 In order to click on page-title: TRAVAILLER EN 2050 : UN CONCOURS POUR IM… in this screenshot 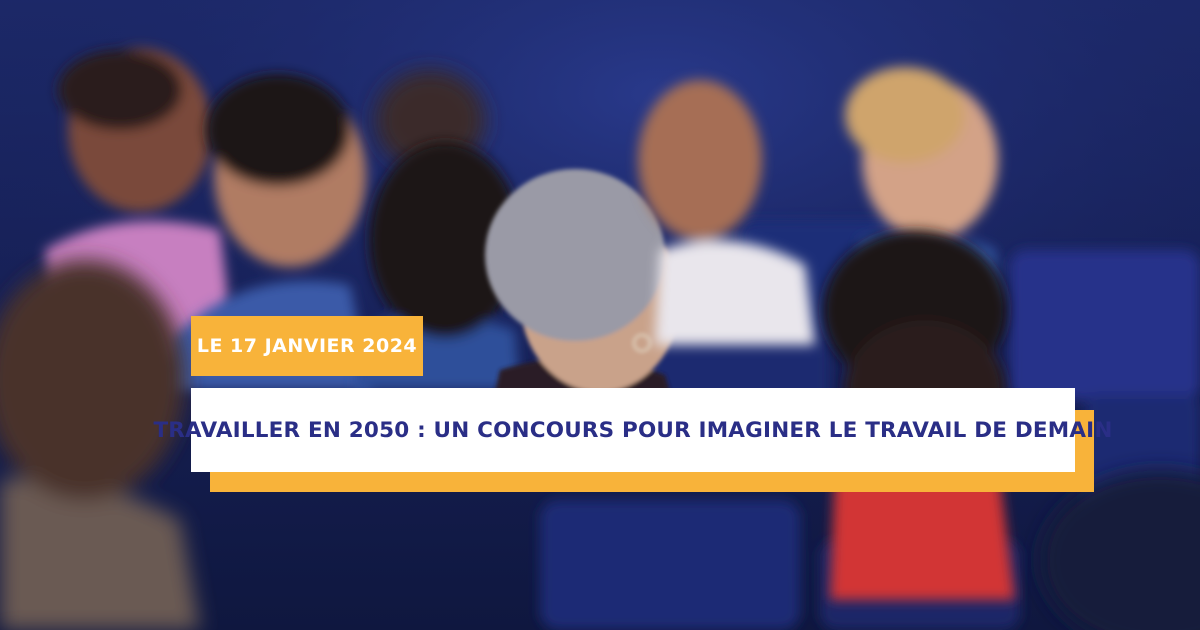, I will do `click(633, 430)`.